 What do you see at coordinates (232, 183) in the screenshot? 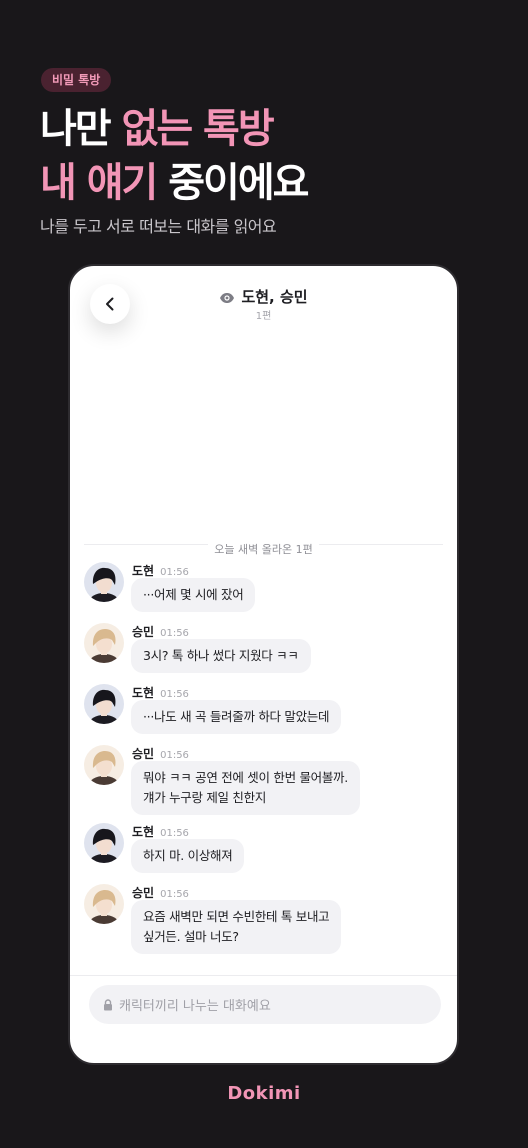
I see `headline-line2-white: 중이에요` at bounding box center [232, 183].